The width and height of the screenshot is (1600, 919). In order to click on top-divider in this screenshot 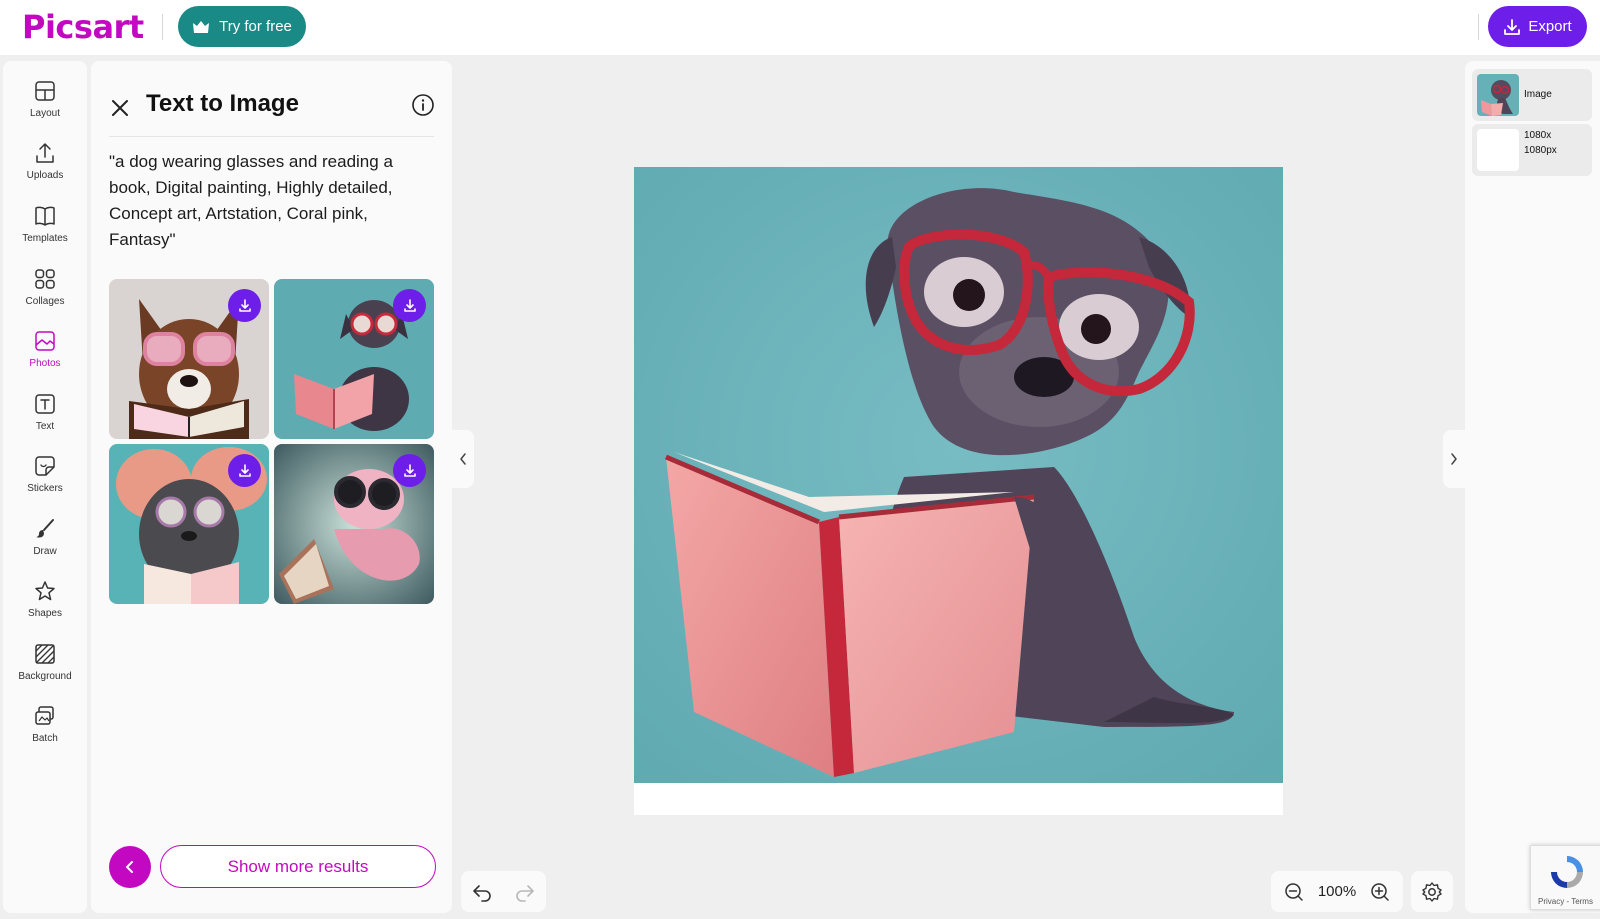, I will do `click(162, 27)`.